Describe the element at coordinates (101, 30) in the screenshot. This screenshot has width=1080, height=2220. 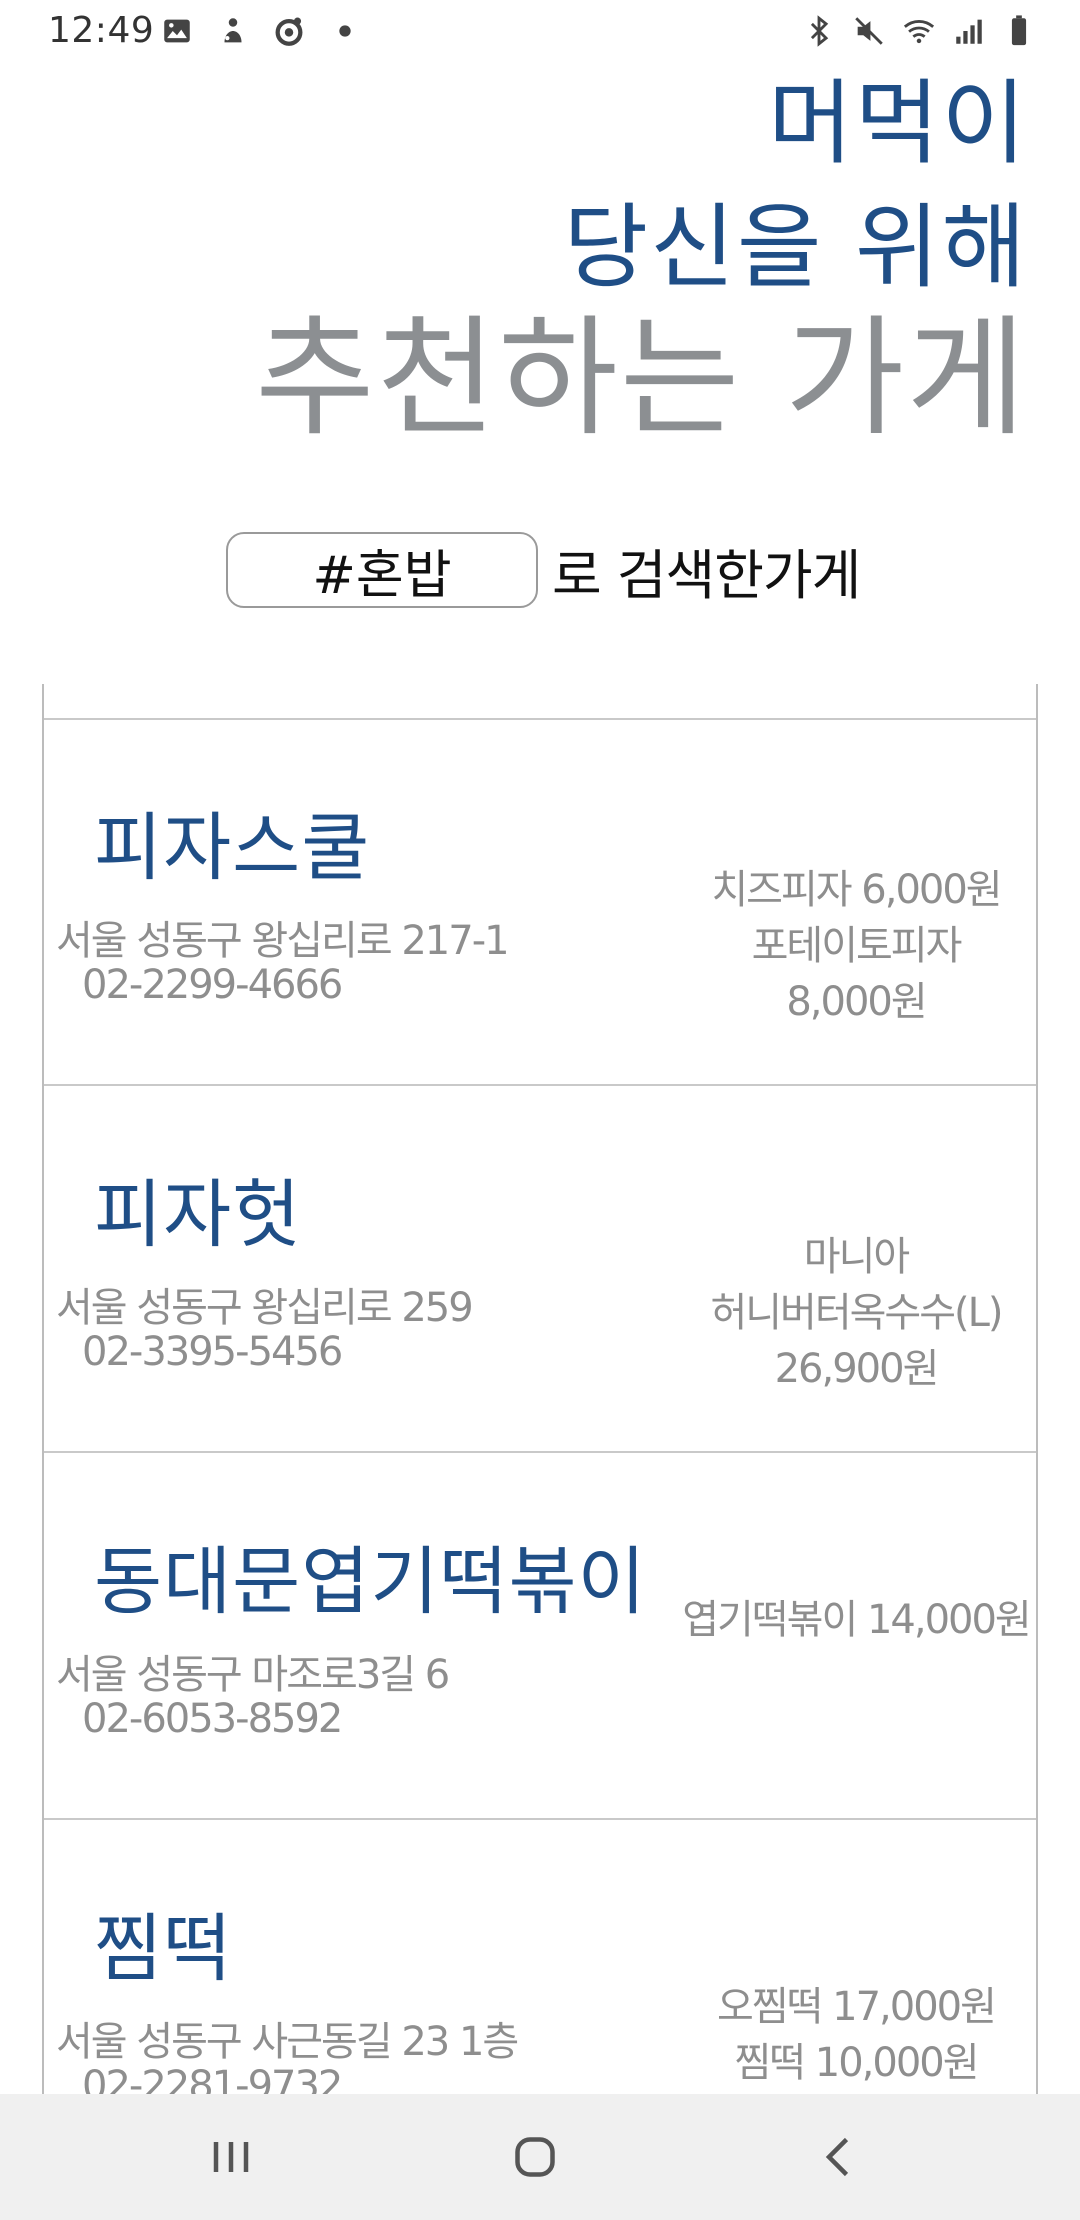
I see `status-time: 12:49` at that location.